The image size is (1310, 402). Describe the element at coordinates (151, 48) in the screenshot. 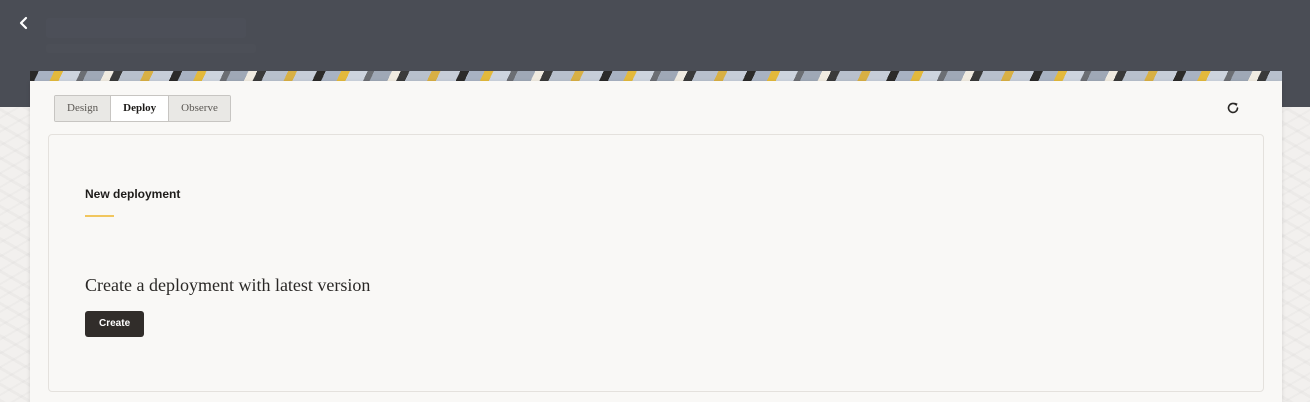

I see `page-subtitle-placeholder` at that location.